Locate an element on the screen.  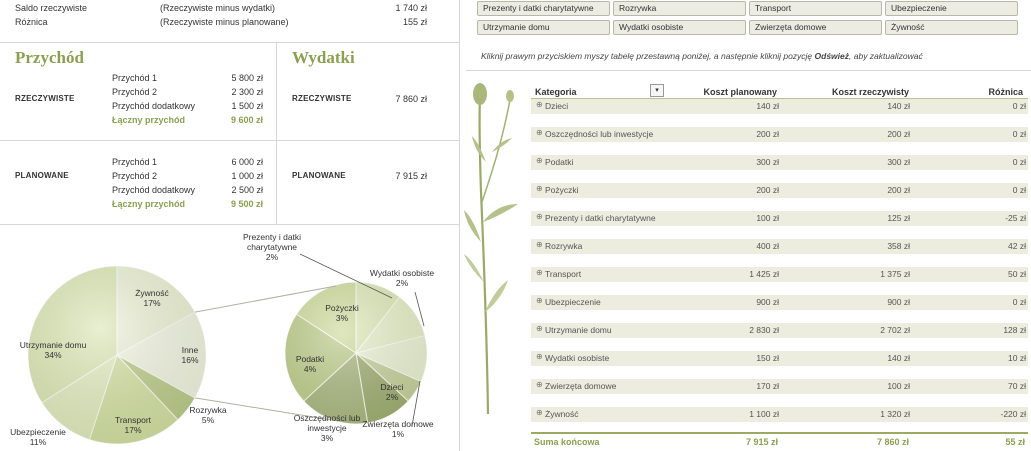
summary-note-balance: (Rzeczywiste minus wydatki) is located at coordinates (218, 8).